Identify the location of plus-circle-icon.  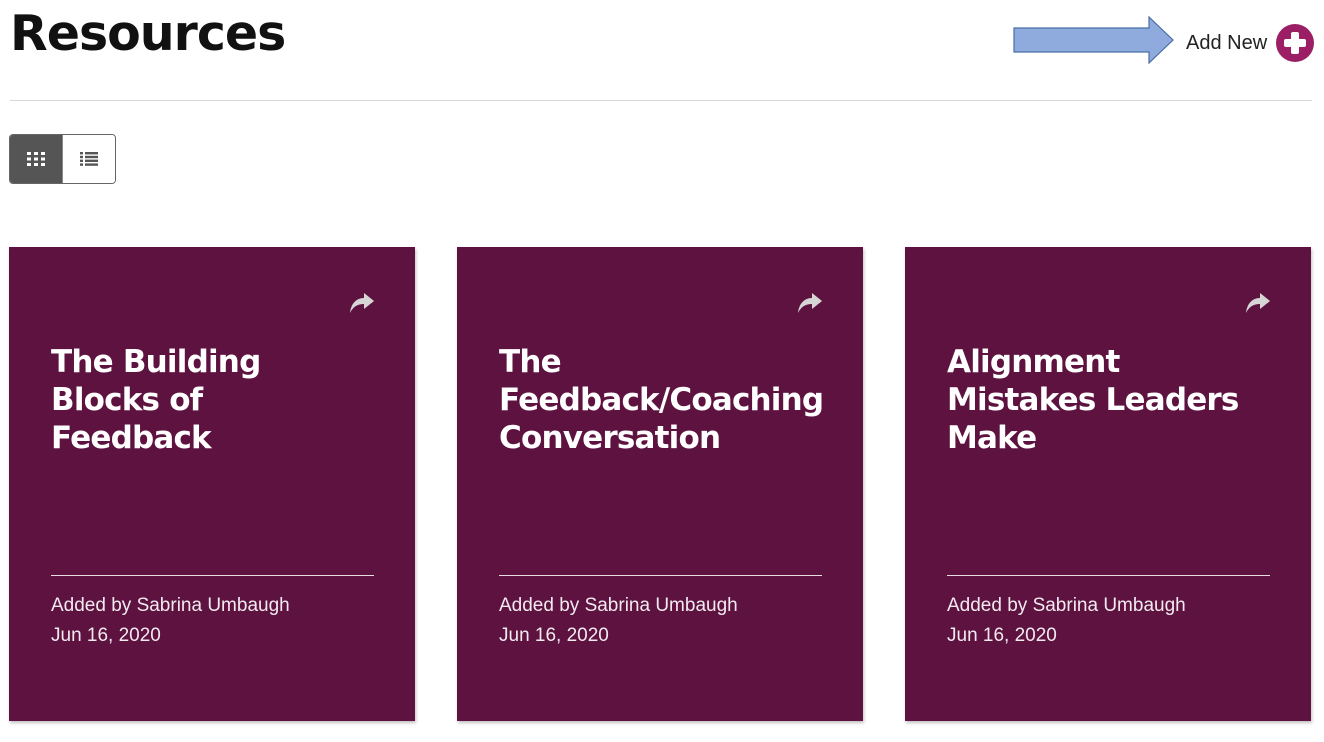
(1295, 43).